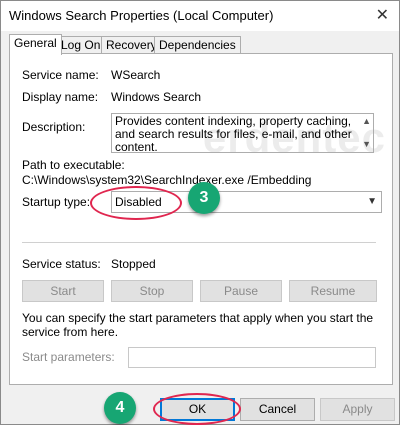 The width and height of the screenshot is (400, 425). I want to click on startup-type-label: Startup type:, so click(56, 202).